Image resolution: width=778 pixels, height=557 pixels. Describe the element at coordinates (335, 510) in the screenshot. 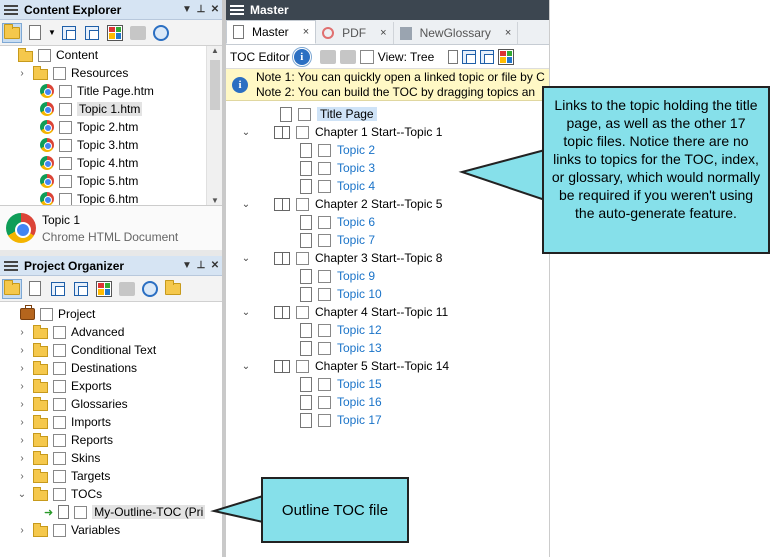

I see `callout-outline-toc: Outline TOC file` at that location.